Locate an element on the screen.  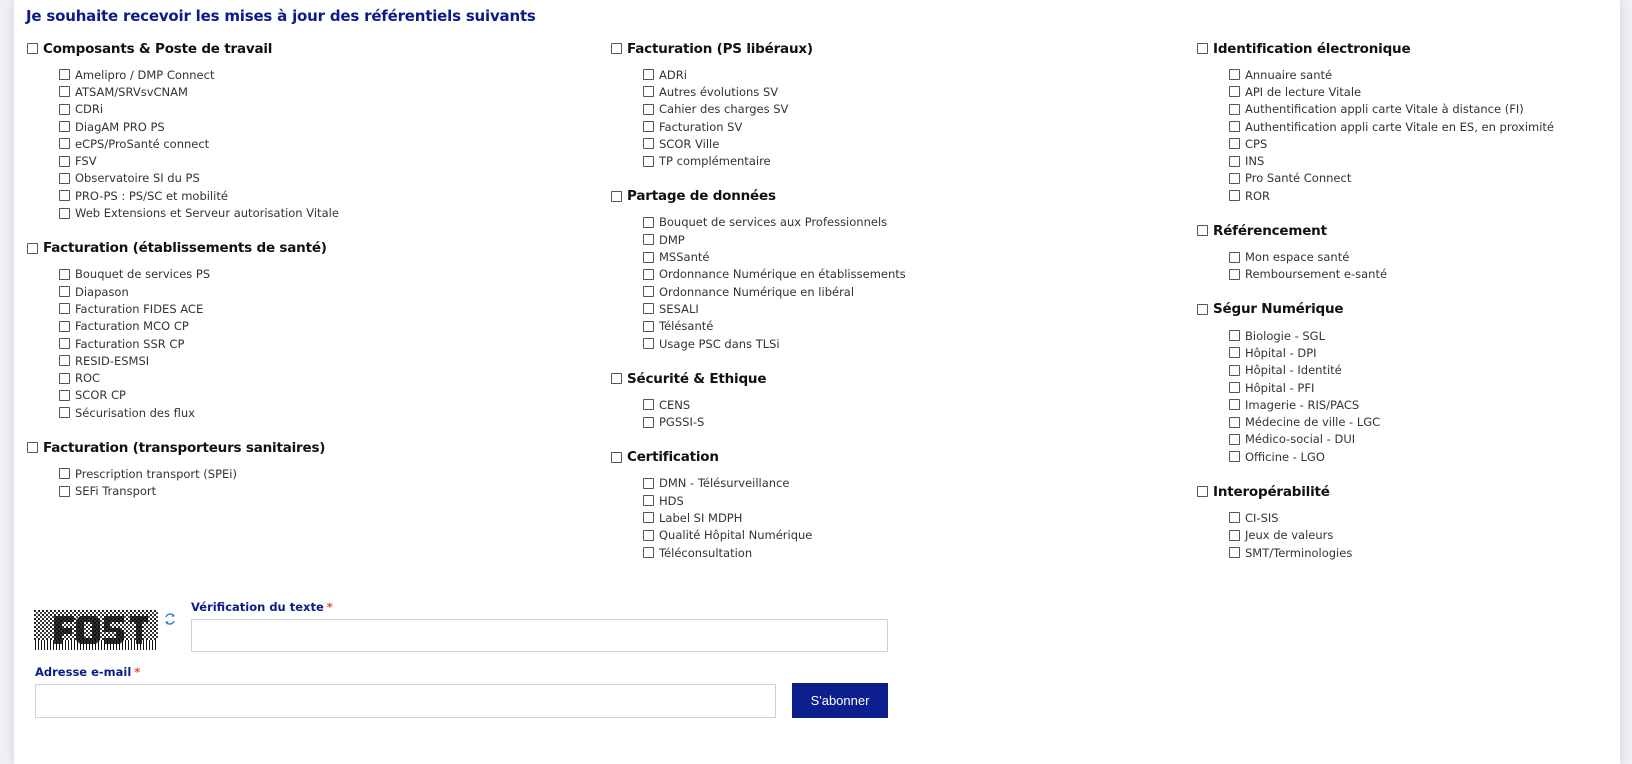
item-checkbox: Bouquet de services aux Professionnels is located at coordinates (907, 222).